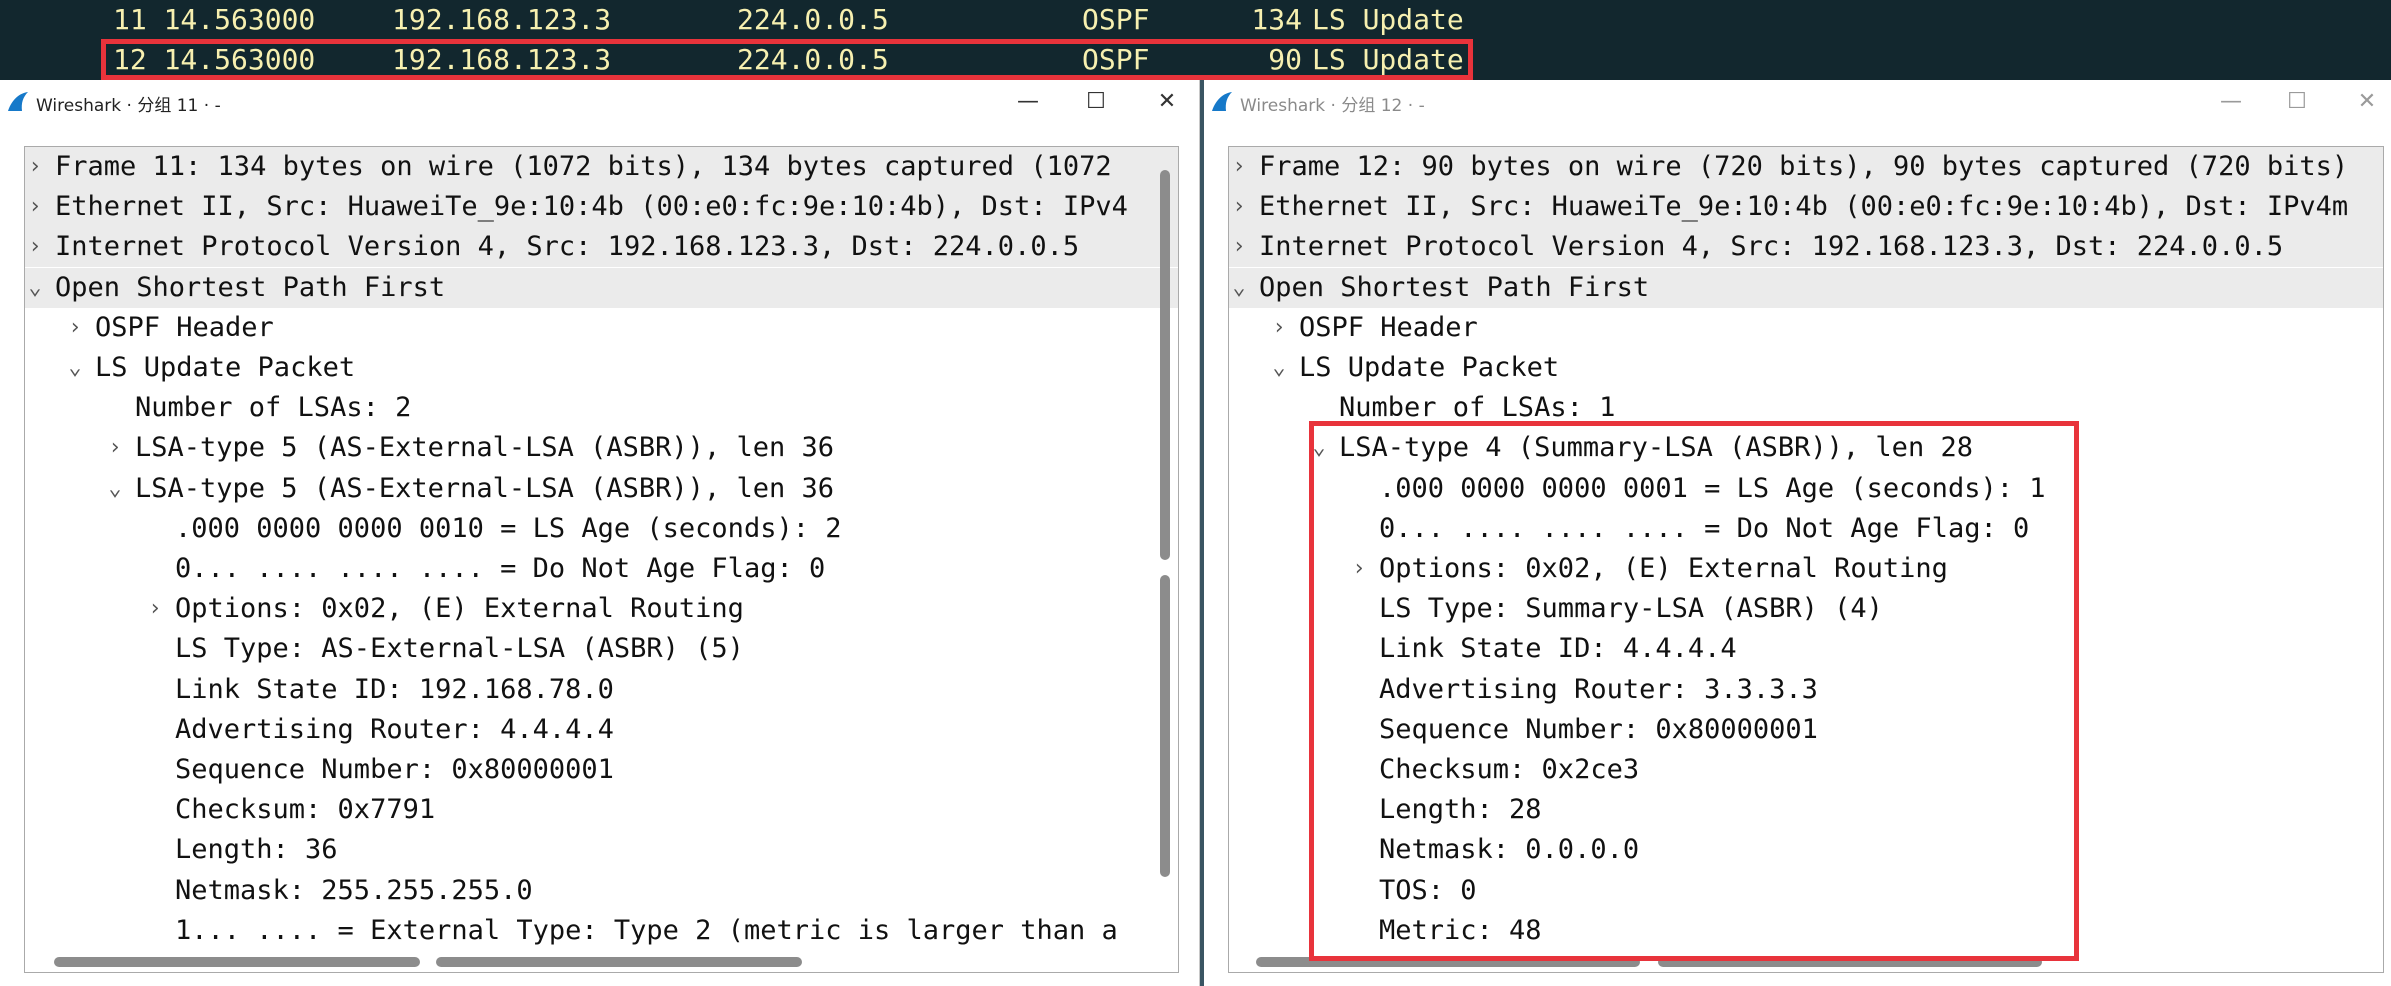 The height and width of the screenshot is (986, 2391). I want to click on packet-no-time: 11 14.563000, so click(214, 19).